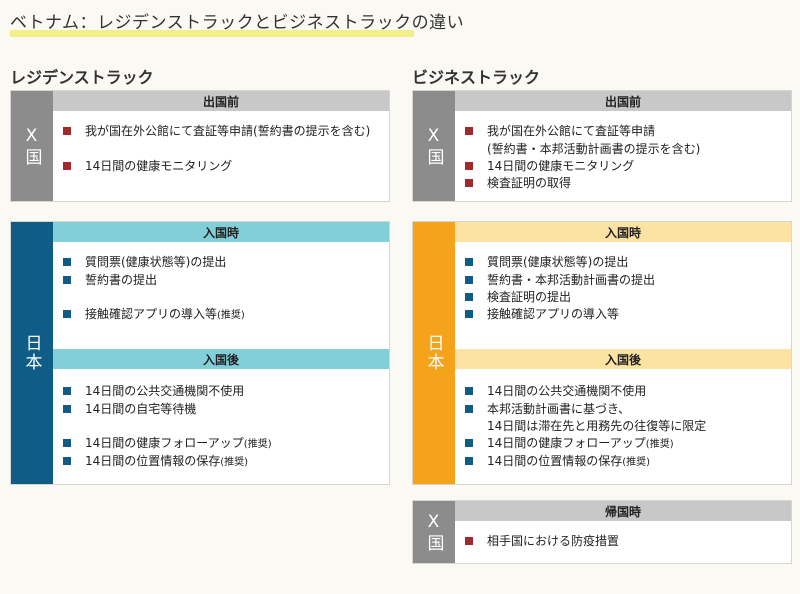 Image resolution: width=800 pixels, height=594 pixels. I want to click on business-departure-side: X国, so click(434, 146).